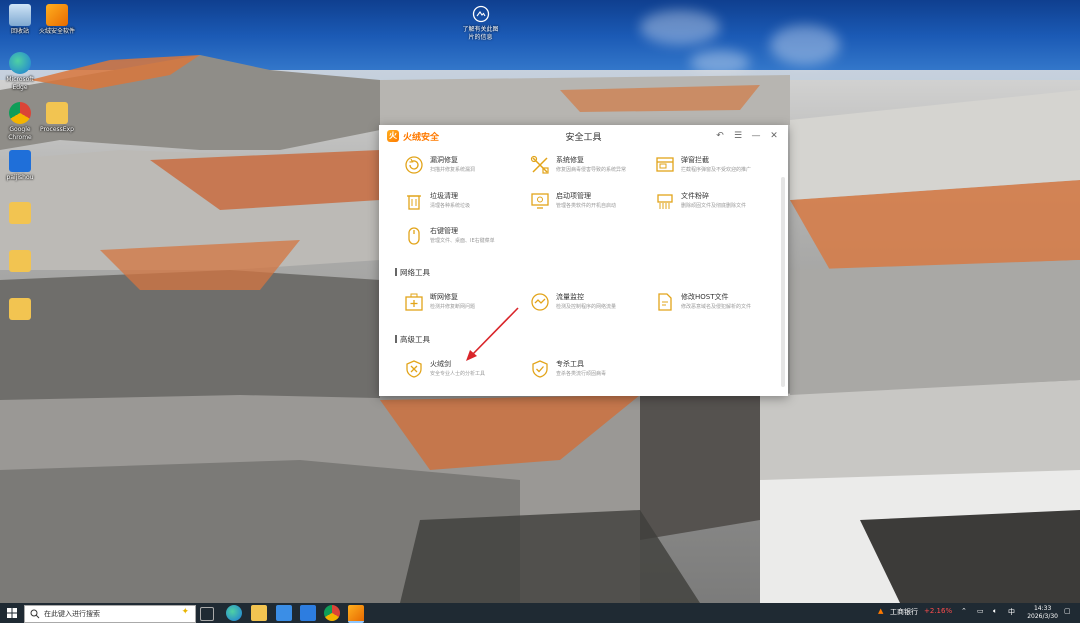  What do you see at coordinates (714, 206) in the screenshot?
I see `tool-desc: 删除顽固文件及彻底删除文件` at bounding box center [714, 206].